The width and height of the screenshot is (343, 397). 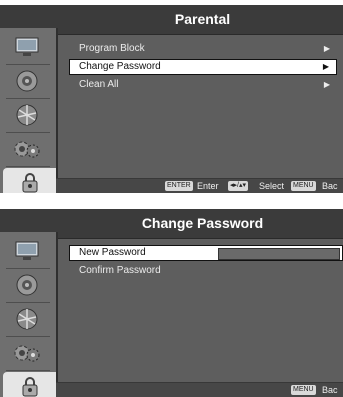 What do you see at coordinates (206, 253) in the screenshot?
I see `new-password-row: New Password` at bounding box center [206, 253].